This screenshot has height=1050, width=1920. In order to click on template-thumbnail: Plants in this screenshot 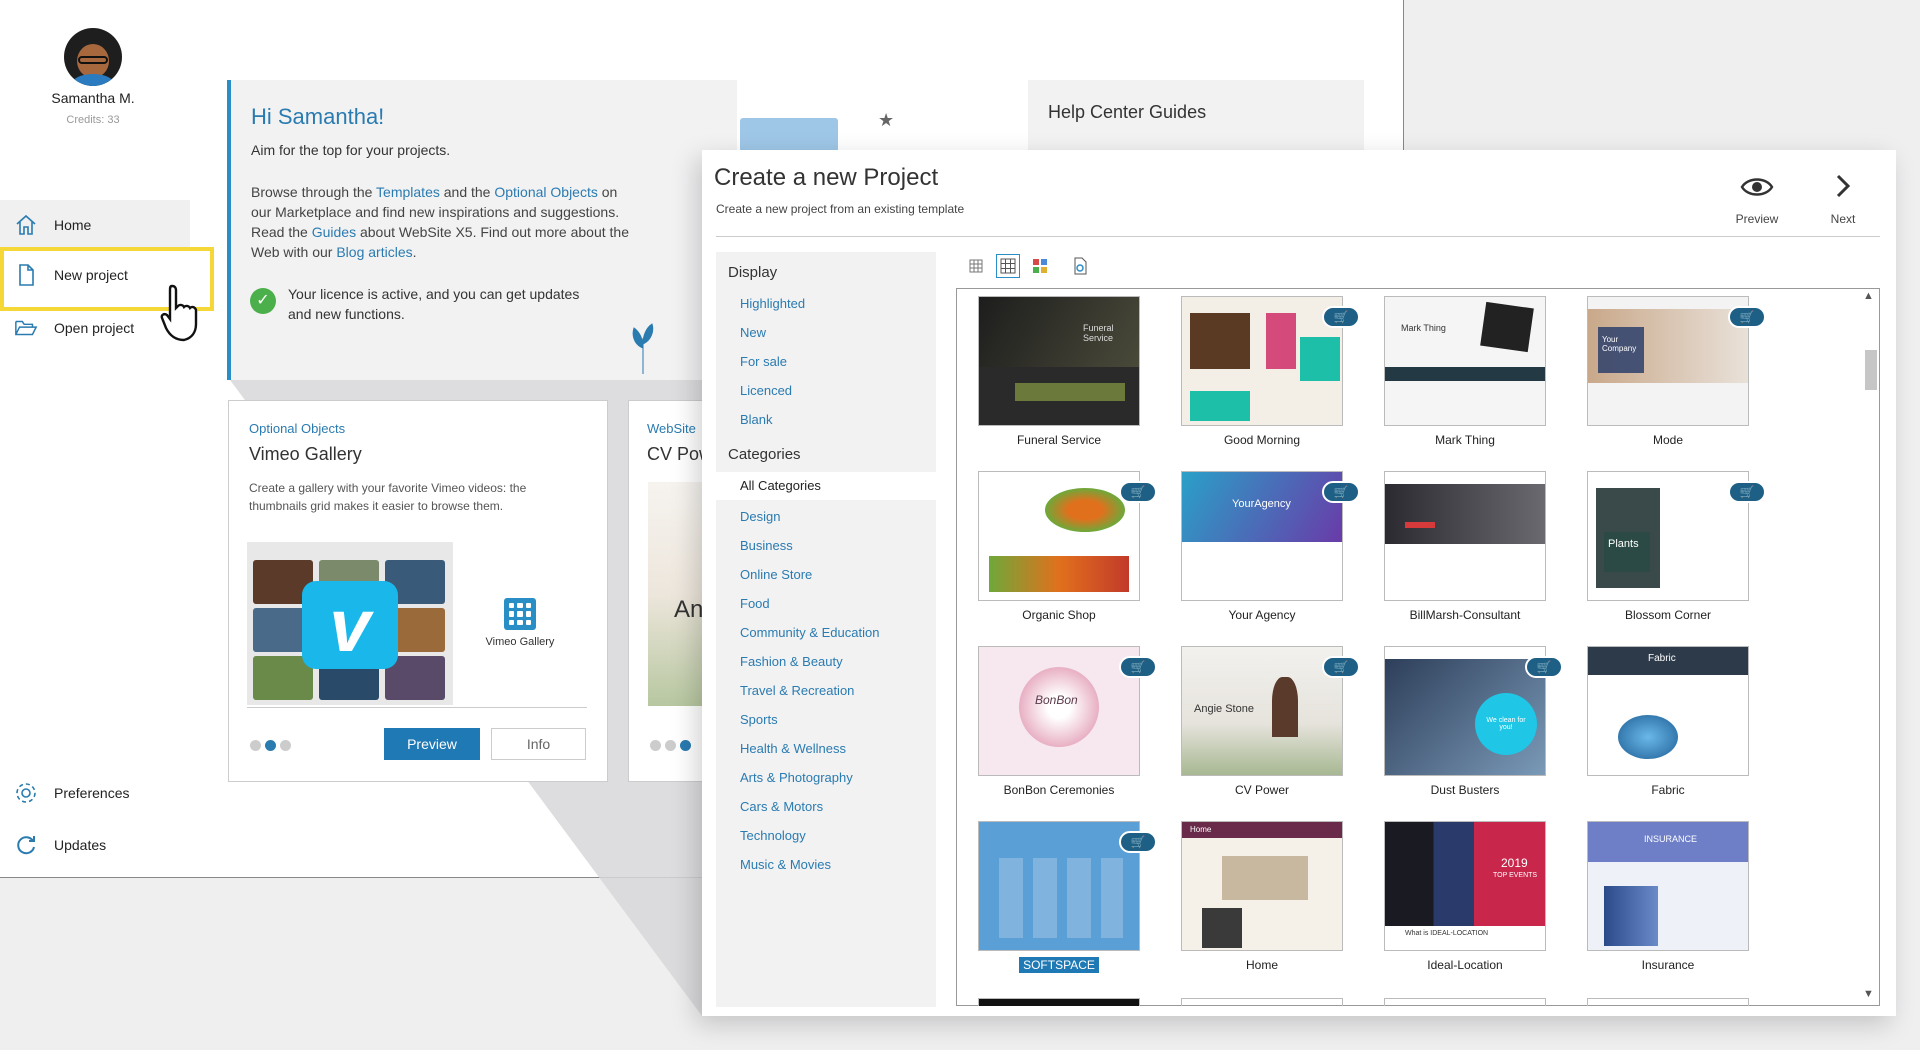, I will do `click(1668, 536)`.